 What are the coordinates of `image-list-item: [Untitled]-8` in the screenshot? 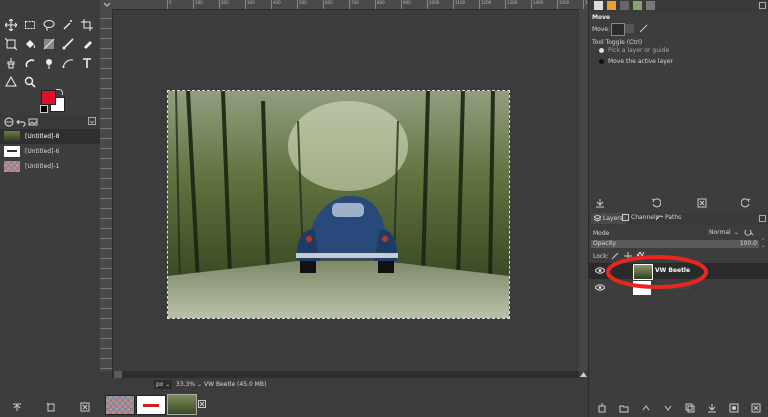 It's located at (50, 136).